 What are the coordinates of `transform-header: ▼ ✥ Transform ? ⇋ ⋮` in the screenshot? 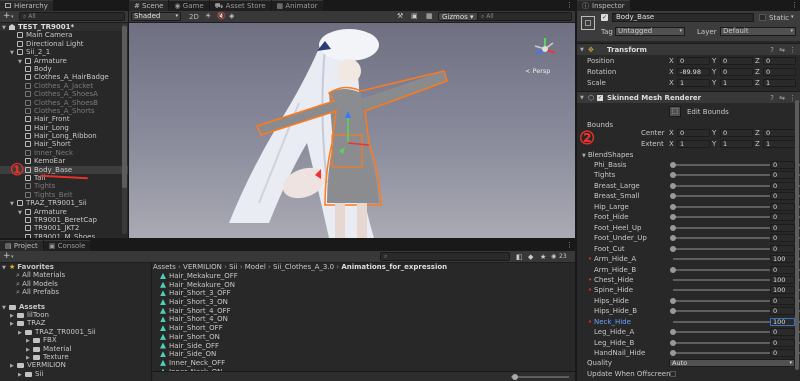 It's located at (688, 49).